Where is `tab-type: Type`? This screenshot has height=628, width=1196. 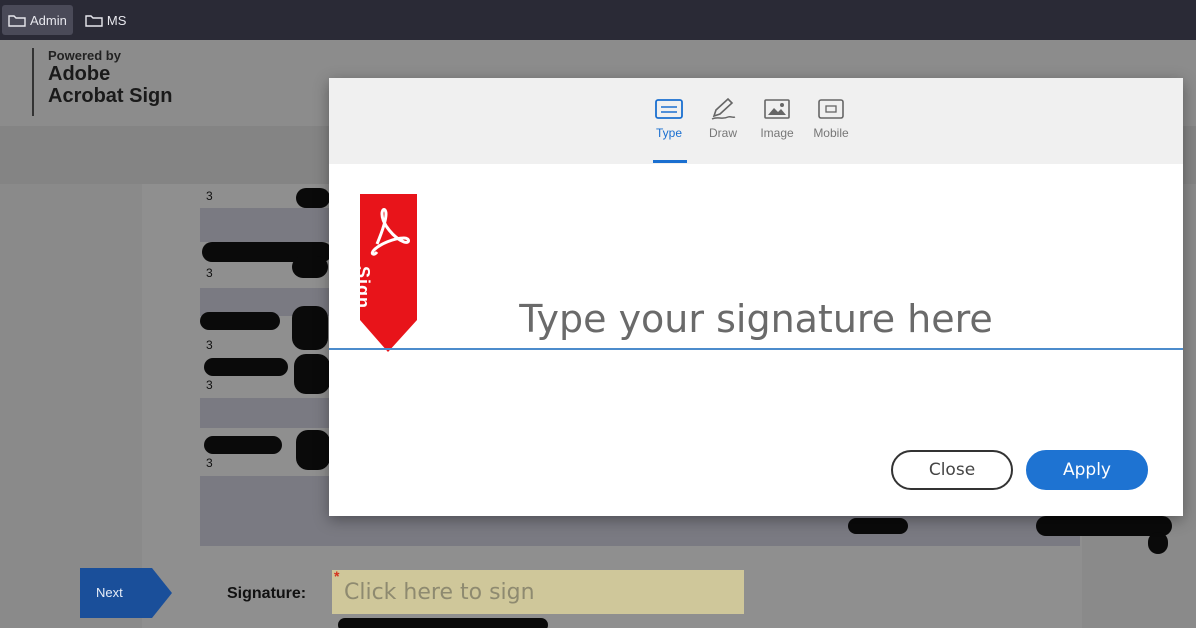 tab-type: Type is located at coordinates (669, 118).